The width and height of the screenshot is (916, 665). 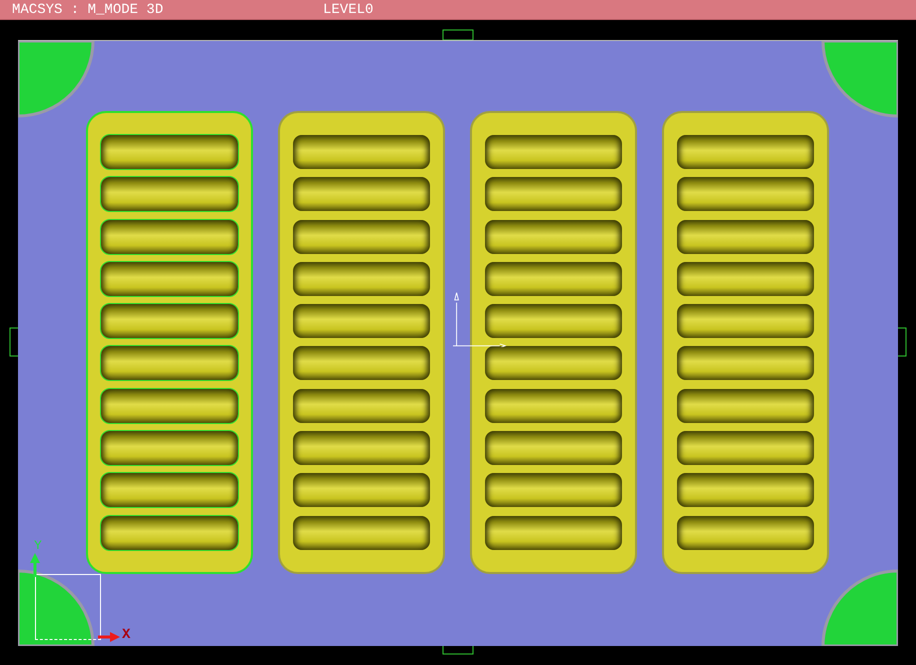 What do you see at coordinates (35, 565) in the screenshot?
I see `y-axis-arrow-icon` at bounding box center [35, 565].